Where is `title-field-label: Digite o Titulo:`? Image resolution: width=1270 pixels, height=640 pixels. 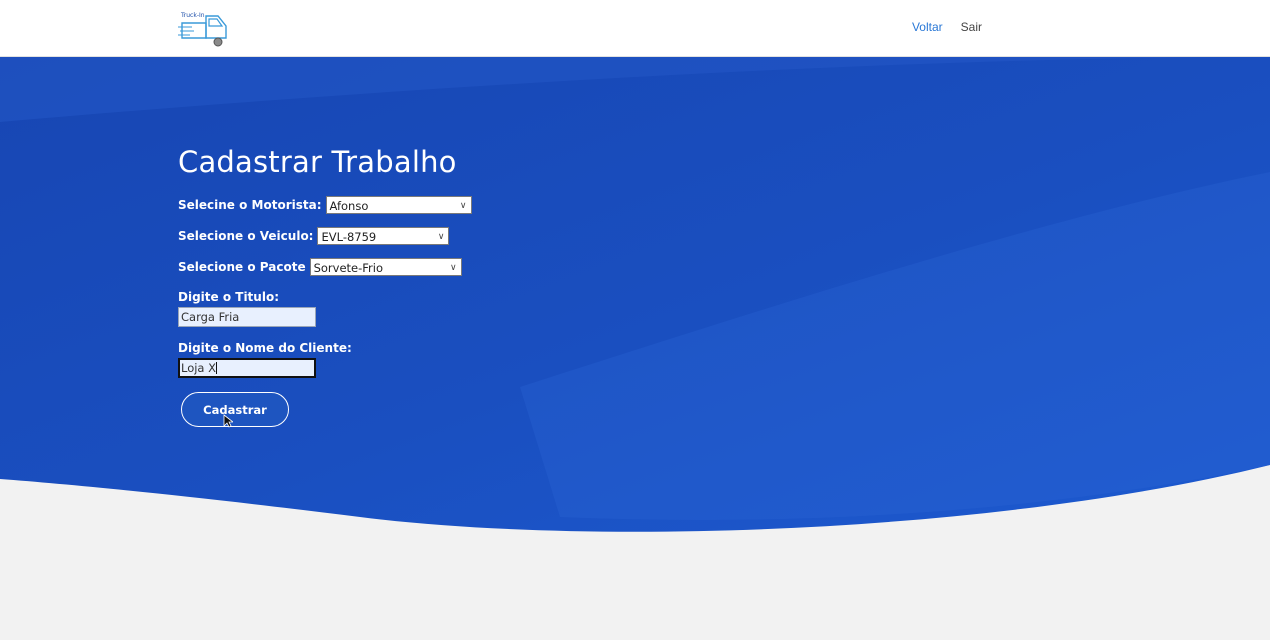
title-field-label: Digite o Titulo: is located at coordinates (228, 297).